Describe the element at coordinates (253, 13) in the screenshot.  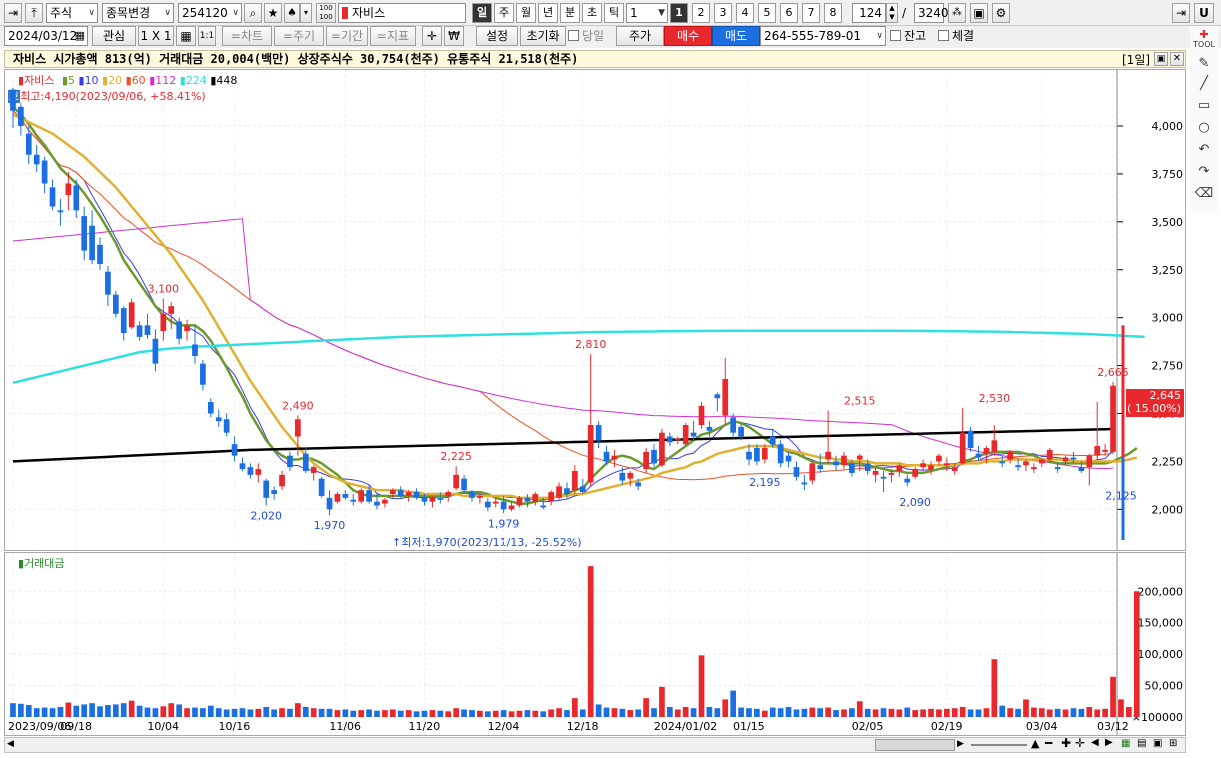
I see `search-icon: ⌕` at that location.